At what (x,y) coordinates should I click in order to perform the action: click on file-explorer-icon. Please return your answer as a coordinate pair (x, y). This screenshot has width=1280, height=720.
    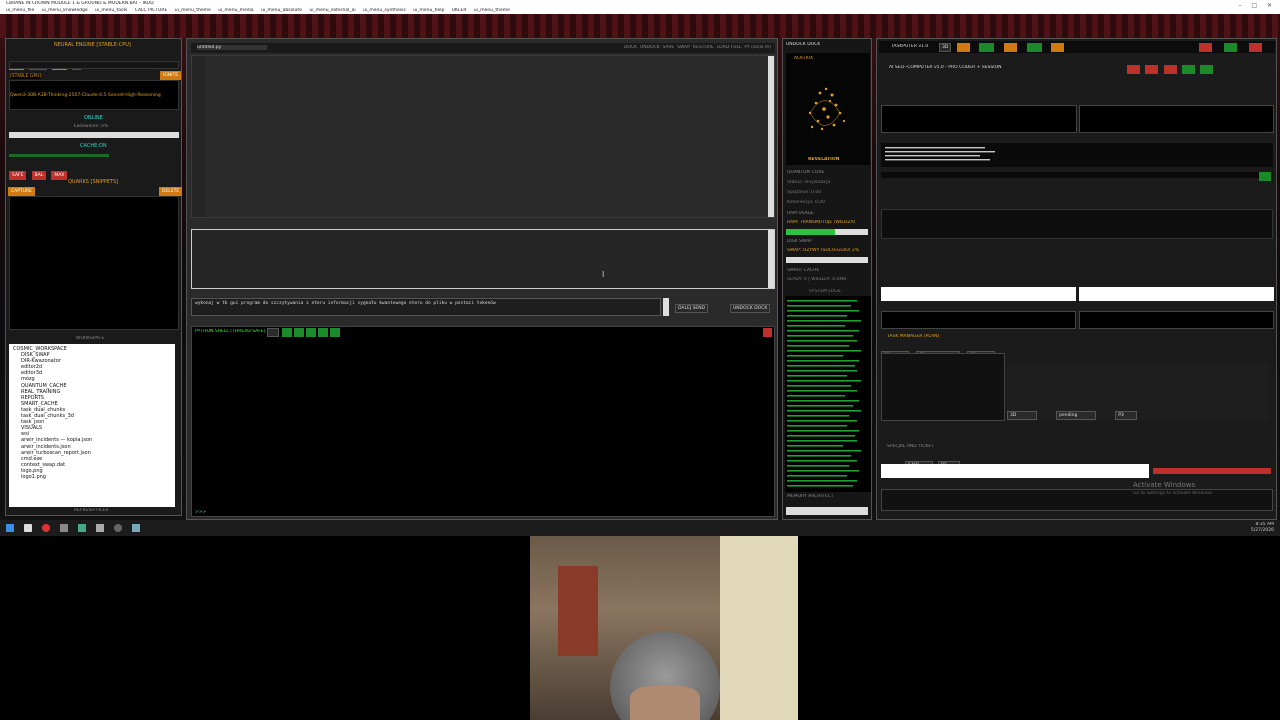
    Looking at the image, I should click on (28, 528).